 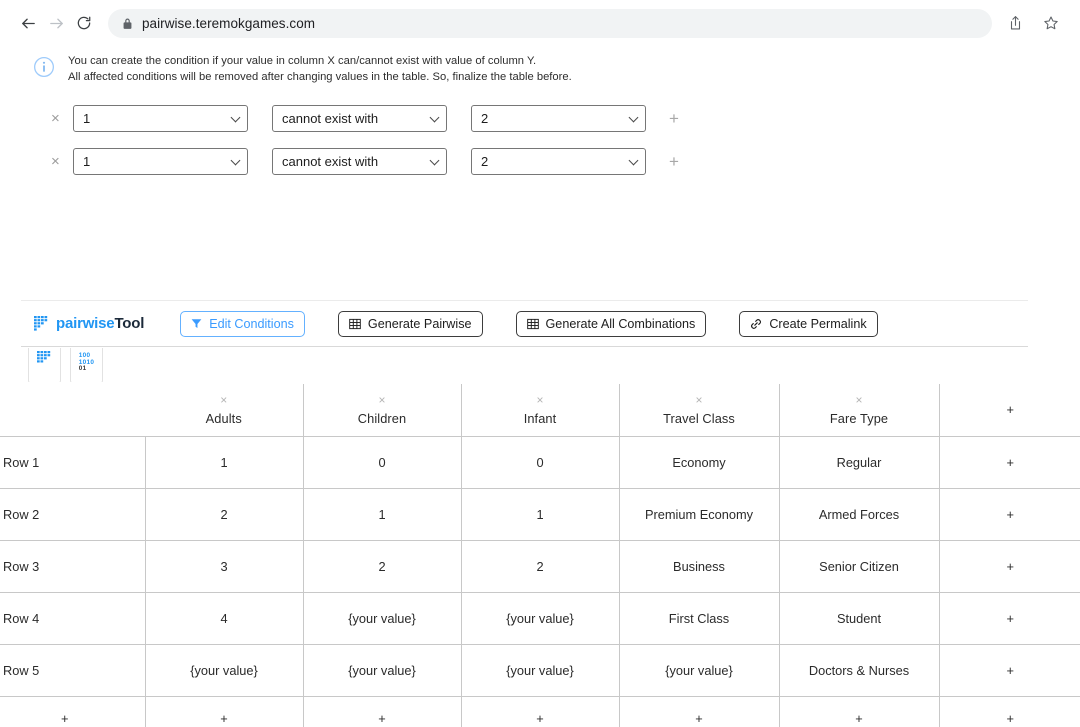 I want to click on binary-view-tab: 100 1010 01, so click(x=86, y=365).